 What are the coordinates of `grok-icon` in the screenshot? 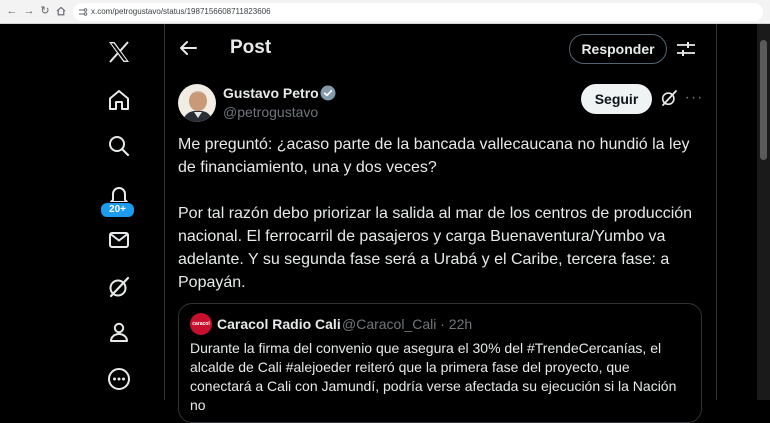 It's located at (119, 287).